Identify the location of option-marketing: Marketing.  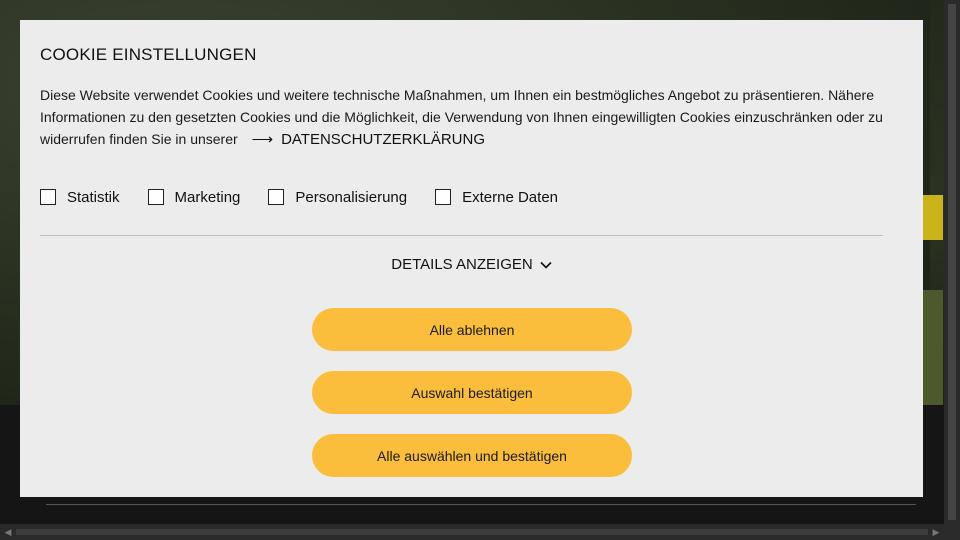
(194, 197).